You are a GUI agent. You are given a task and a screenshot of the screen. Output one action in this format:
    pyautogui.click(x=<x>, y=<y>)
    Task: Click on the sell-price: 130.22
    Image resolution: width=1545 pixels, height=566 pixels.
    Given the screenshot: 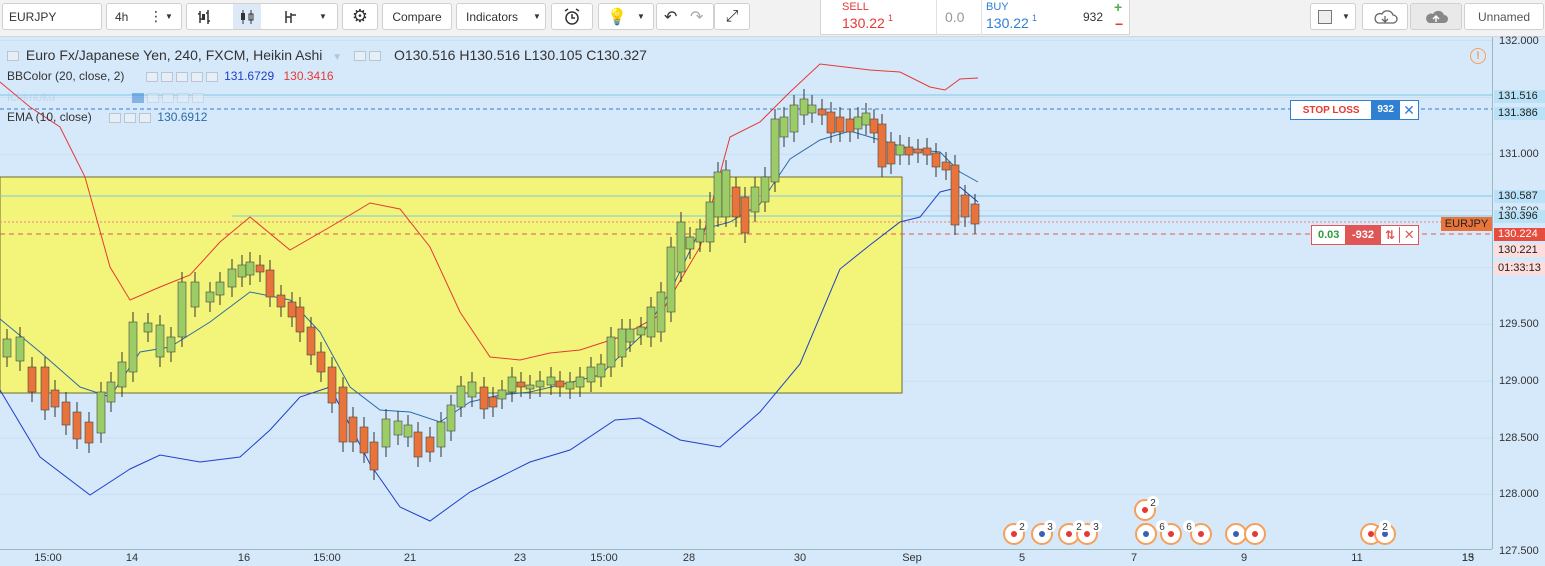 What is the action you would take?
    pyautogui.click(x=863, y=23)
    